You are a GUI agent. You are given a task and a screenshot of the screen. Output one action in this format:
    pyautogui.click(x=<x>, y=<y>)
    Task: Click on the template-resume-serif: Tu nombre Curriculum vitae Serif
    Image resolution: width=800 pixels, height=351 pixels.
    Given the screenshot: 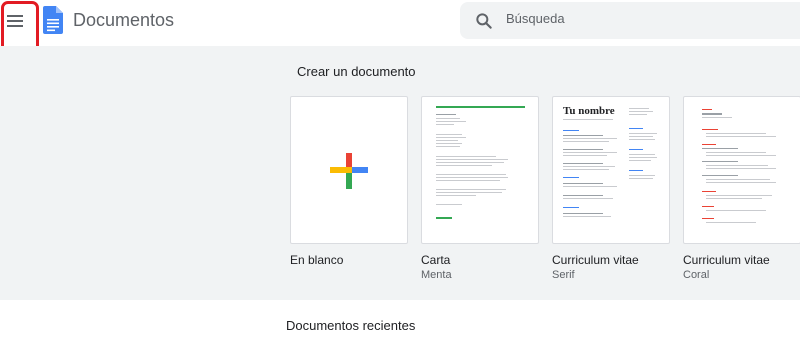 What is the action you would take?
    pyautogui.click(x=611, y=188)
    